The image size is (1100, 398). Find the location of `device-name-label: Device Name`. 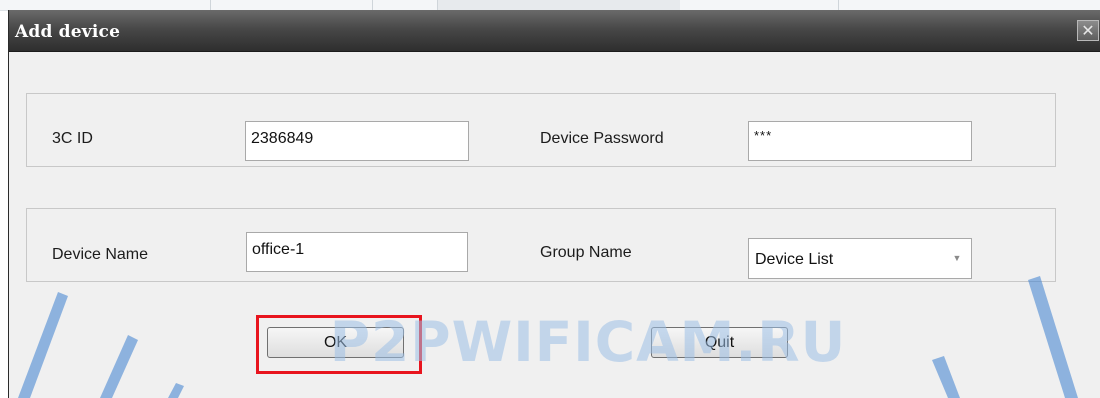

device-name-label: Device Name is located at coordinates (100, 254).